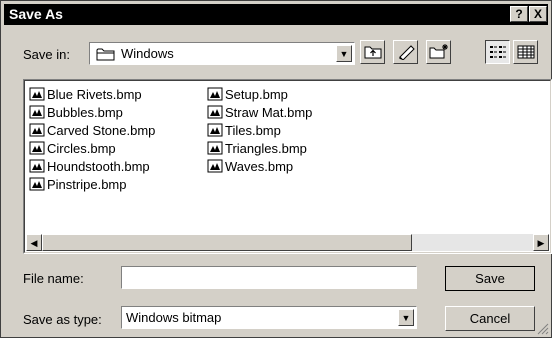 The height and width of the screenshot is (338, 552). I want to click on resize-grip-icon, so click(543, 329).